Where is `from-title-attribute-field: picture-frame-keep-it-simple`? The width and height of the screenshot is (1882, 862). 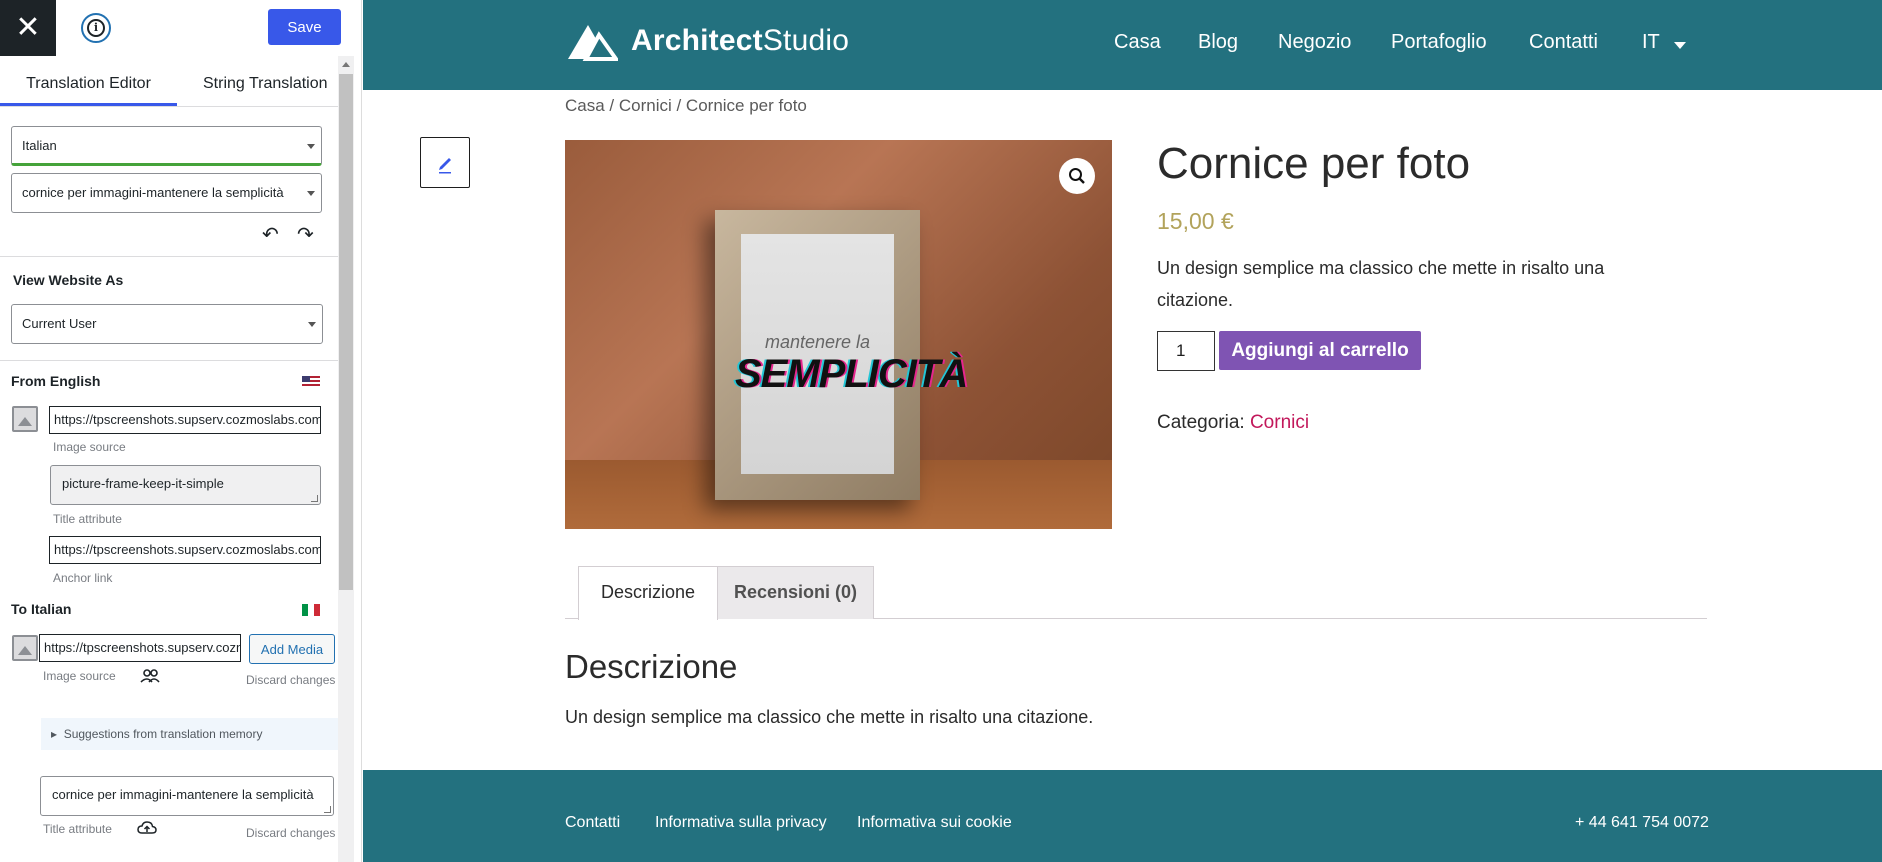 from-title-attribute-field: picture-frame-keep-it-simple is located at coordinates (185, 485).